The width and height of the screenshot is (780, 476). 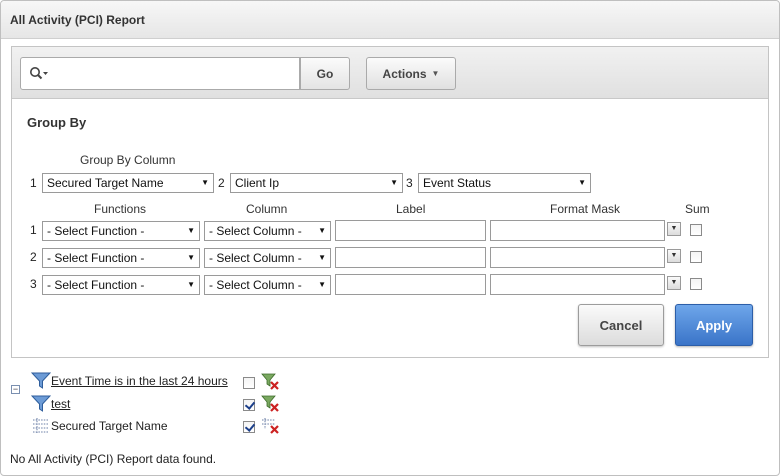 What do you see at coordinates (697, 209) in the screenshot?
I see `sum-header: Sum` at bounding box center [697, 209].